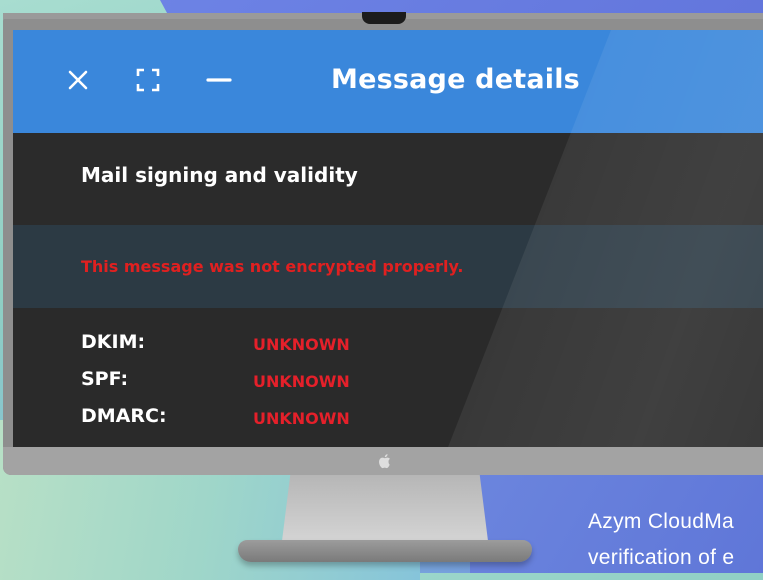  I want to click on dmarc-label: DMARC:, so click(124, 416).